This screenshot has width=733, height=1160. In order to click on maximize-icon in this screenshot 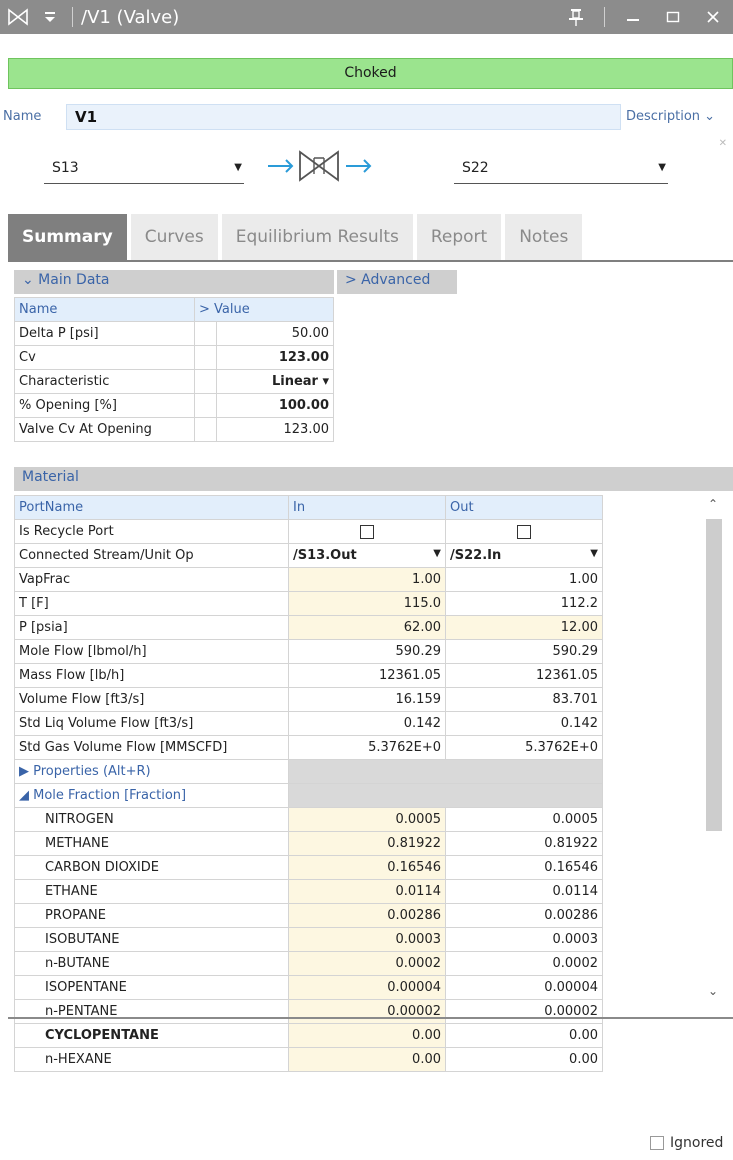, I will do `click(673, 17)`.